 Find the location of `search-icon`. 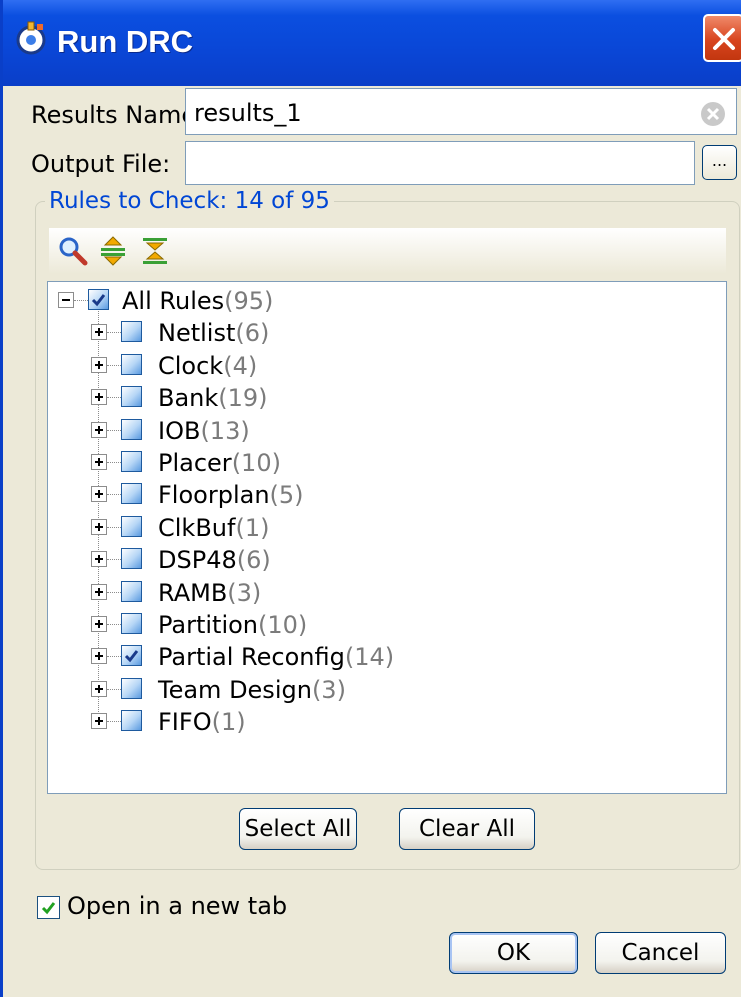

search-icon is located at coordinates (73, 251).